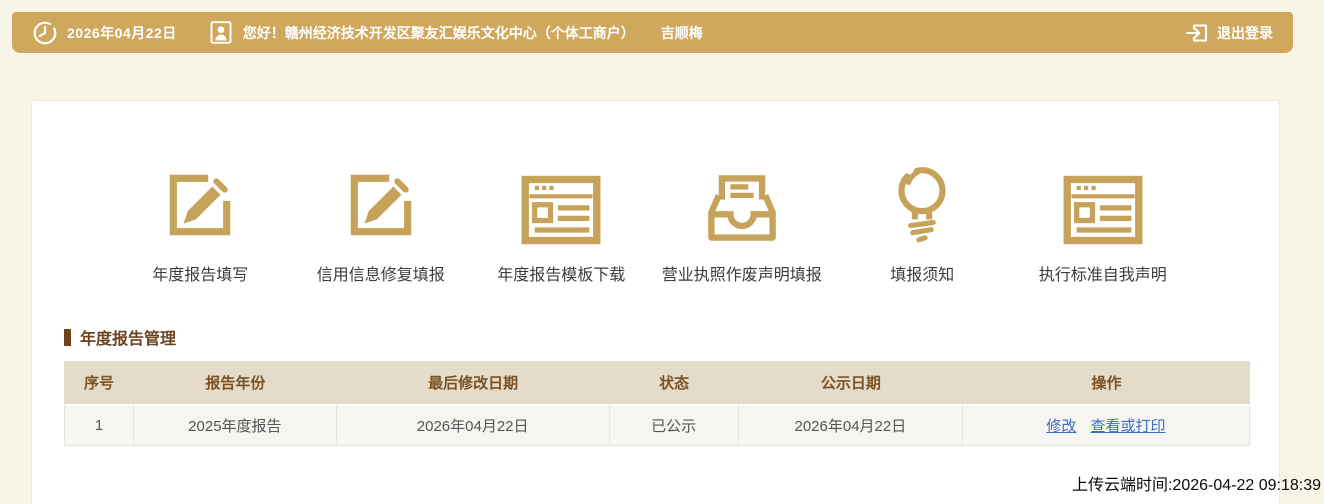 The image size is (1324, 504). What do you see at coordinates (742, 201) in the screenshot?
I see `inbox-icon` at bounding box center [742, 201].